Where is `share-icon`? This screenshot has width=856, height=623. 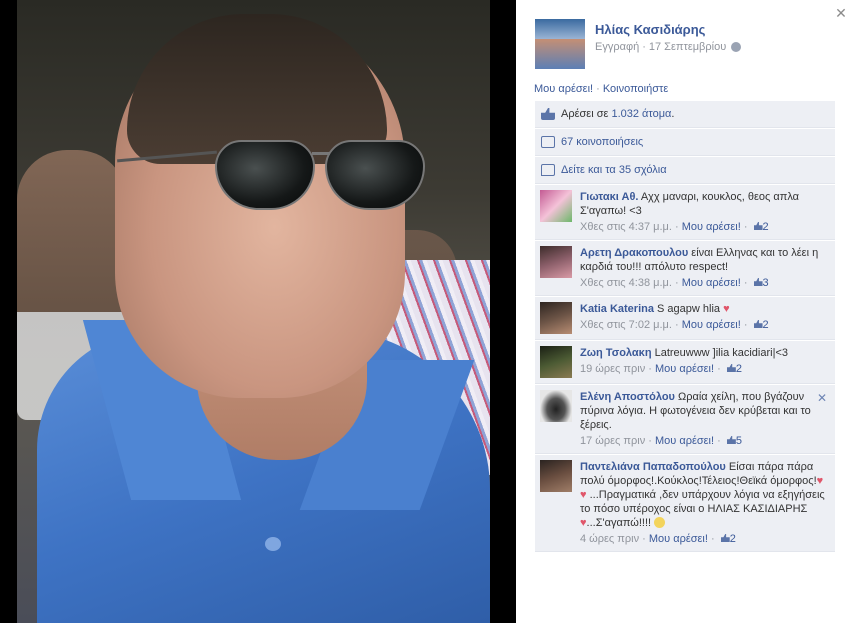 share-icon is located at coordinates (548, 142).